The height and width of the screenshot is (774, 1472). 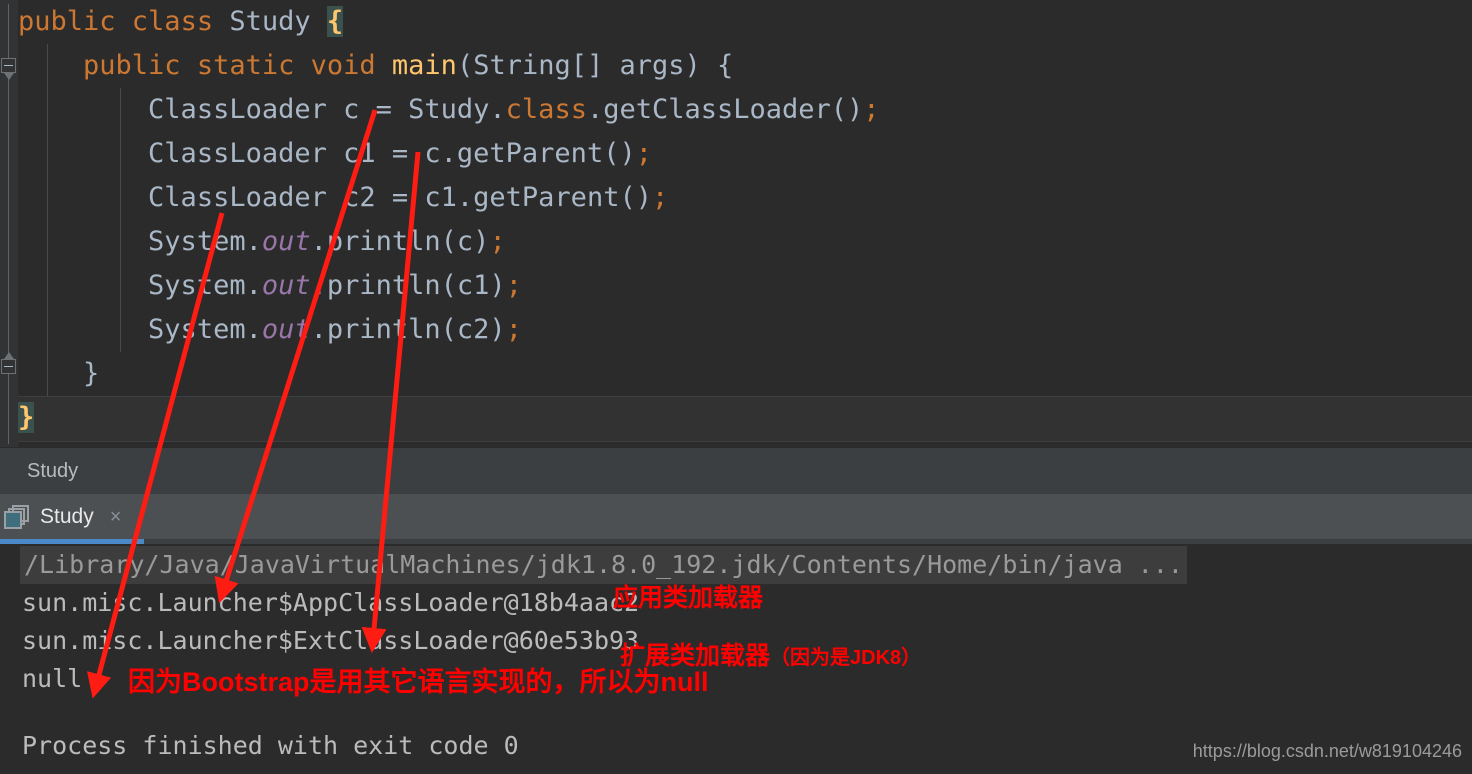 I want to click on annotation-app-classloader: 应用类加载器, so click(x=688, y=598).